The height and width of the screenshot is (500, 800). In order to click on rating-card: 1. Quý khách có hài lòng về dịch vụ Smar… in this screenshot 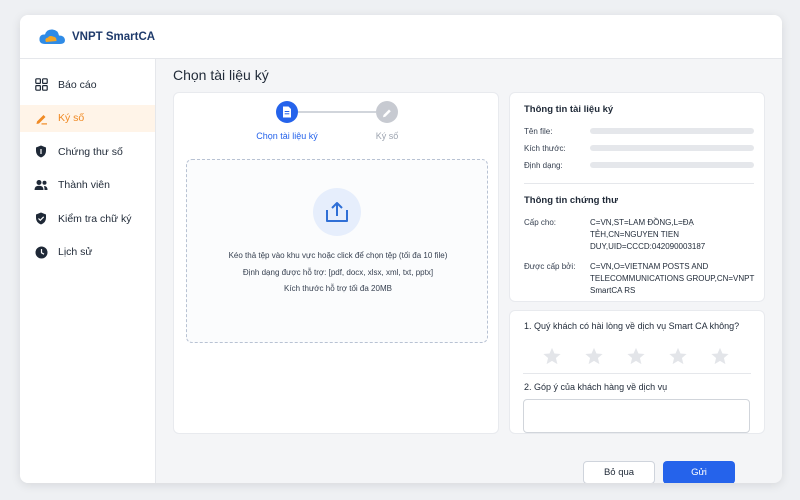, I will do `click(637, 372)`.